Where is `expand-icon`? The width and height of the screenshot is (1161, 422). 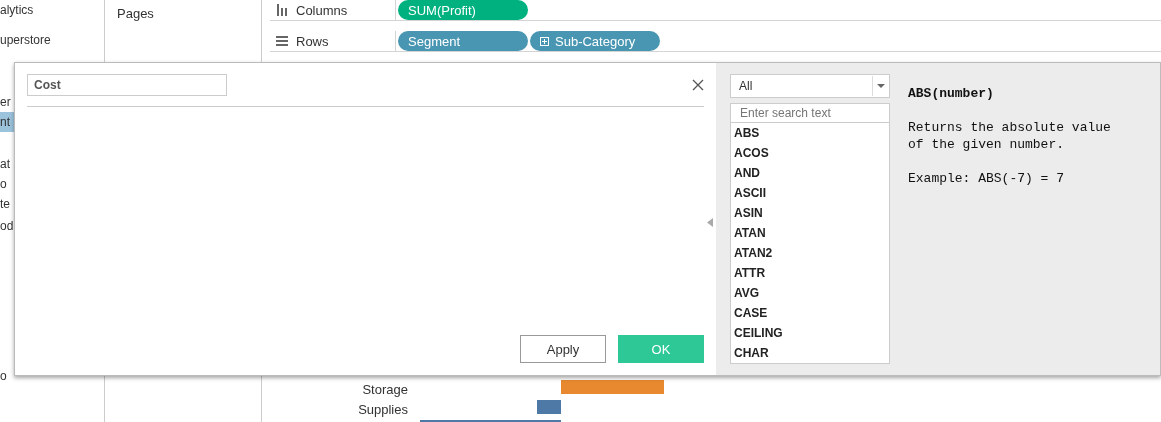
expand-icon is located at coordinates (544, 41).